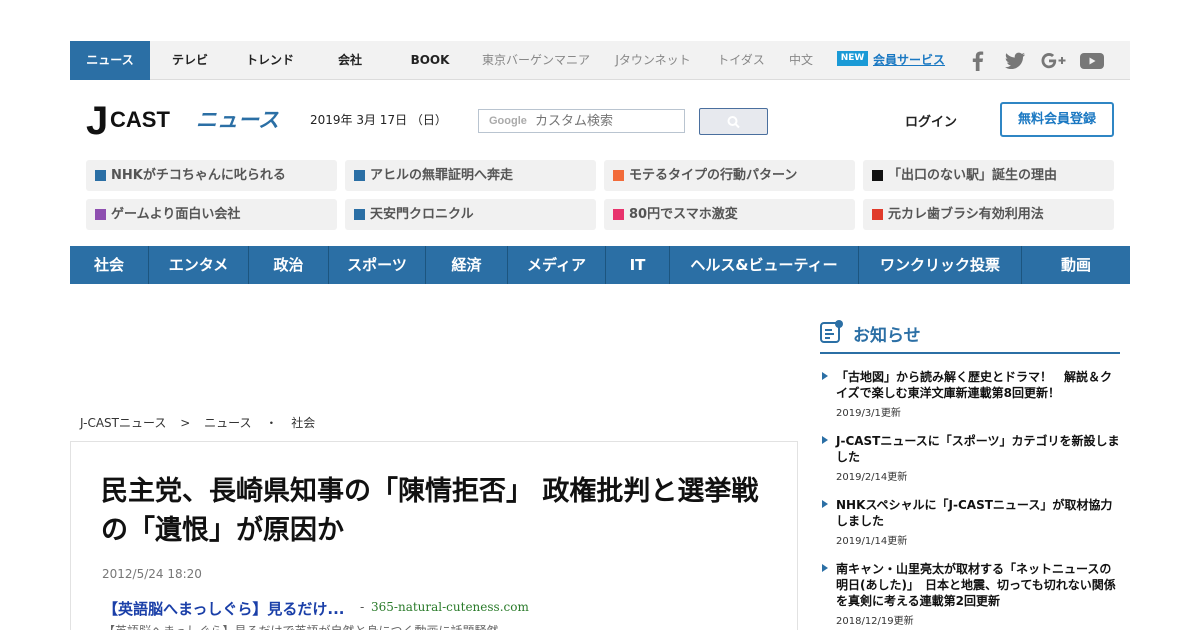 Image resolution: width=1200 pixels, height=630 pixels. I want to click on tab-company: 会社, so click(350, 60).